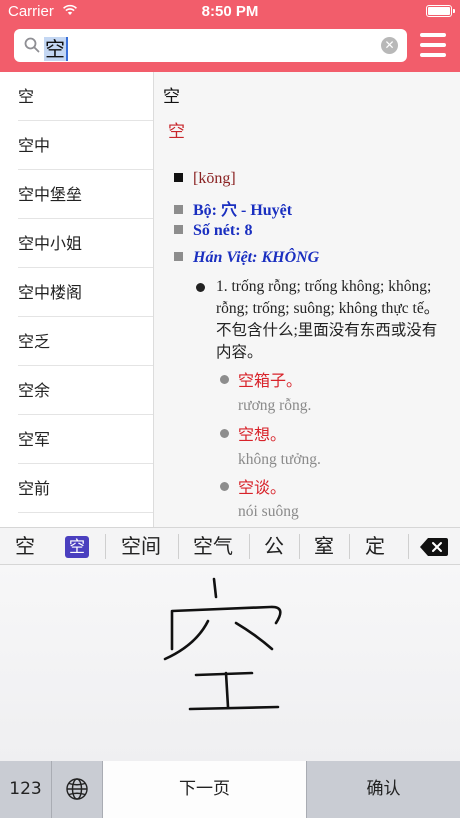 The height and width of the screenshot is (818, 460). What do you see at coordinates (262, 434) in the screenshot?
I see `example-word: 空想。` at bounding box center [262, 434].